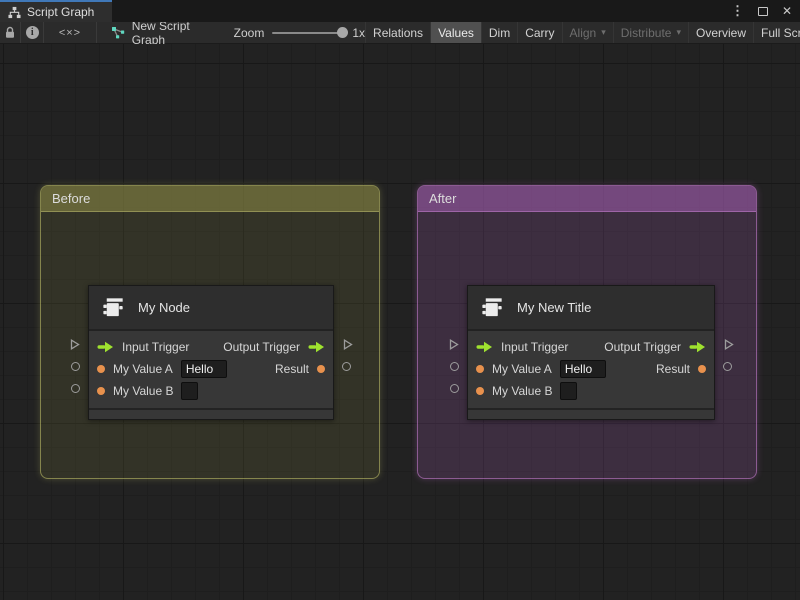 This screenshot has height=600, width=800. Describe the element at coordinates (587, 199) in the screenshot. I see `group-after-header: After` at that location.